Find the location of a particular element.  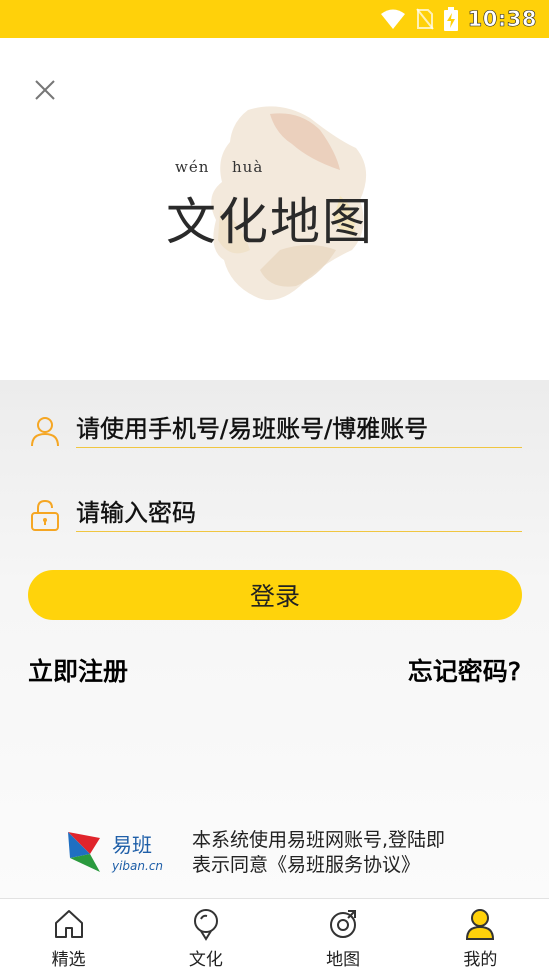

username-input is located at coordinates (299, 429).